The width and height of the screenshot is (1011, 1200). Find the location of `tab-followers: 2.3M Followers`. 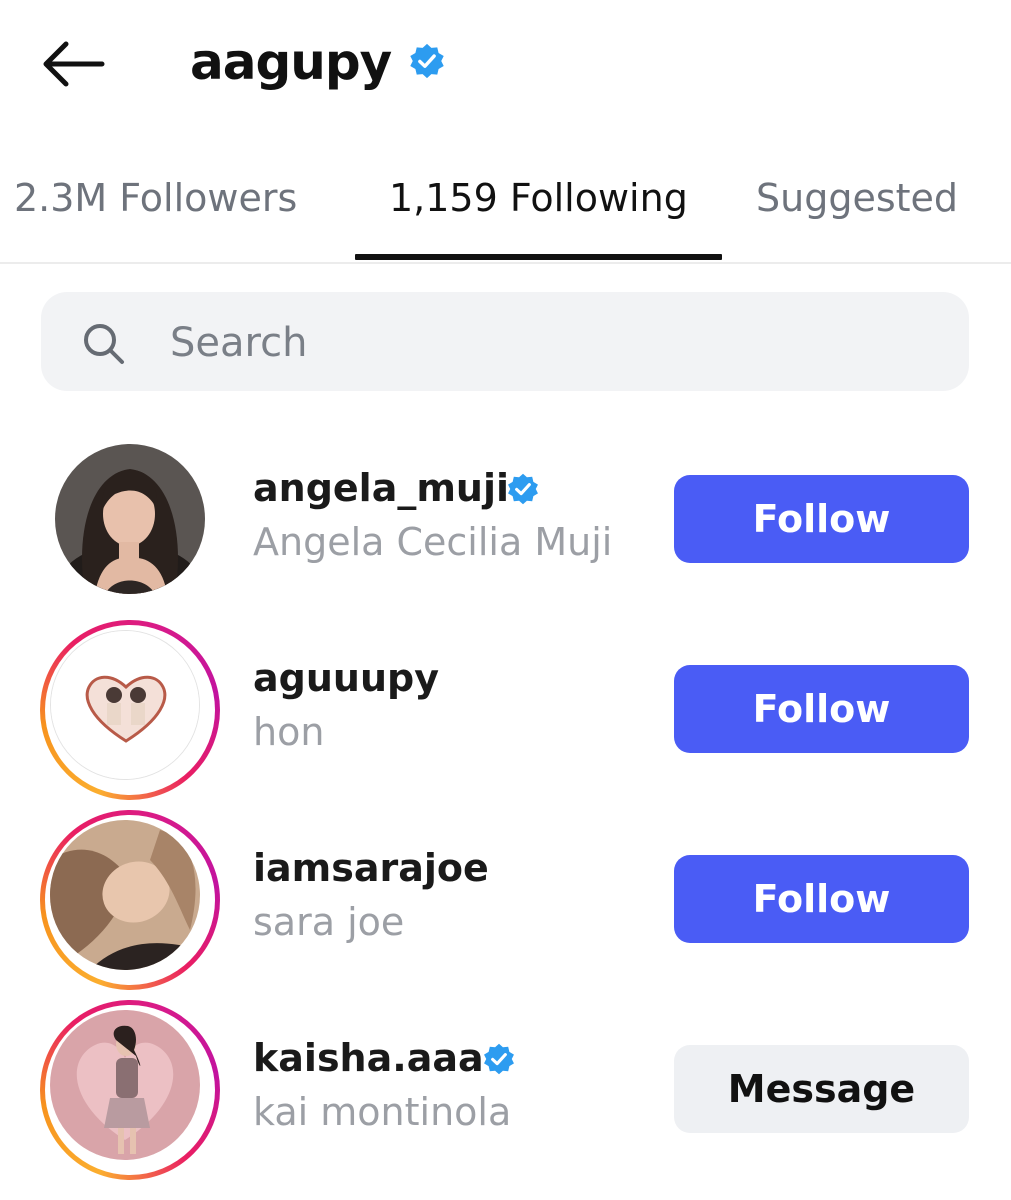

tab-followers: 2.3M Followers is located at coordinates (155, 215).